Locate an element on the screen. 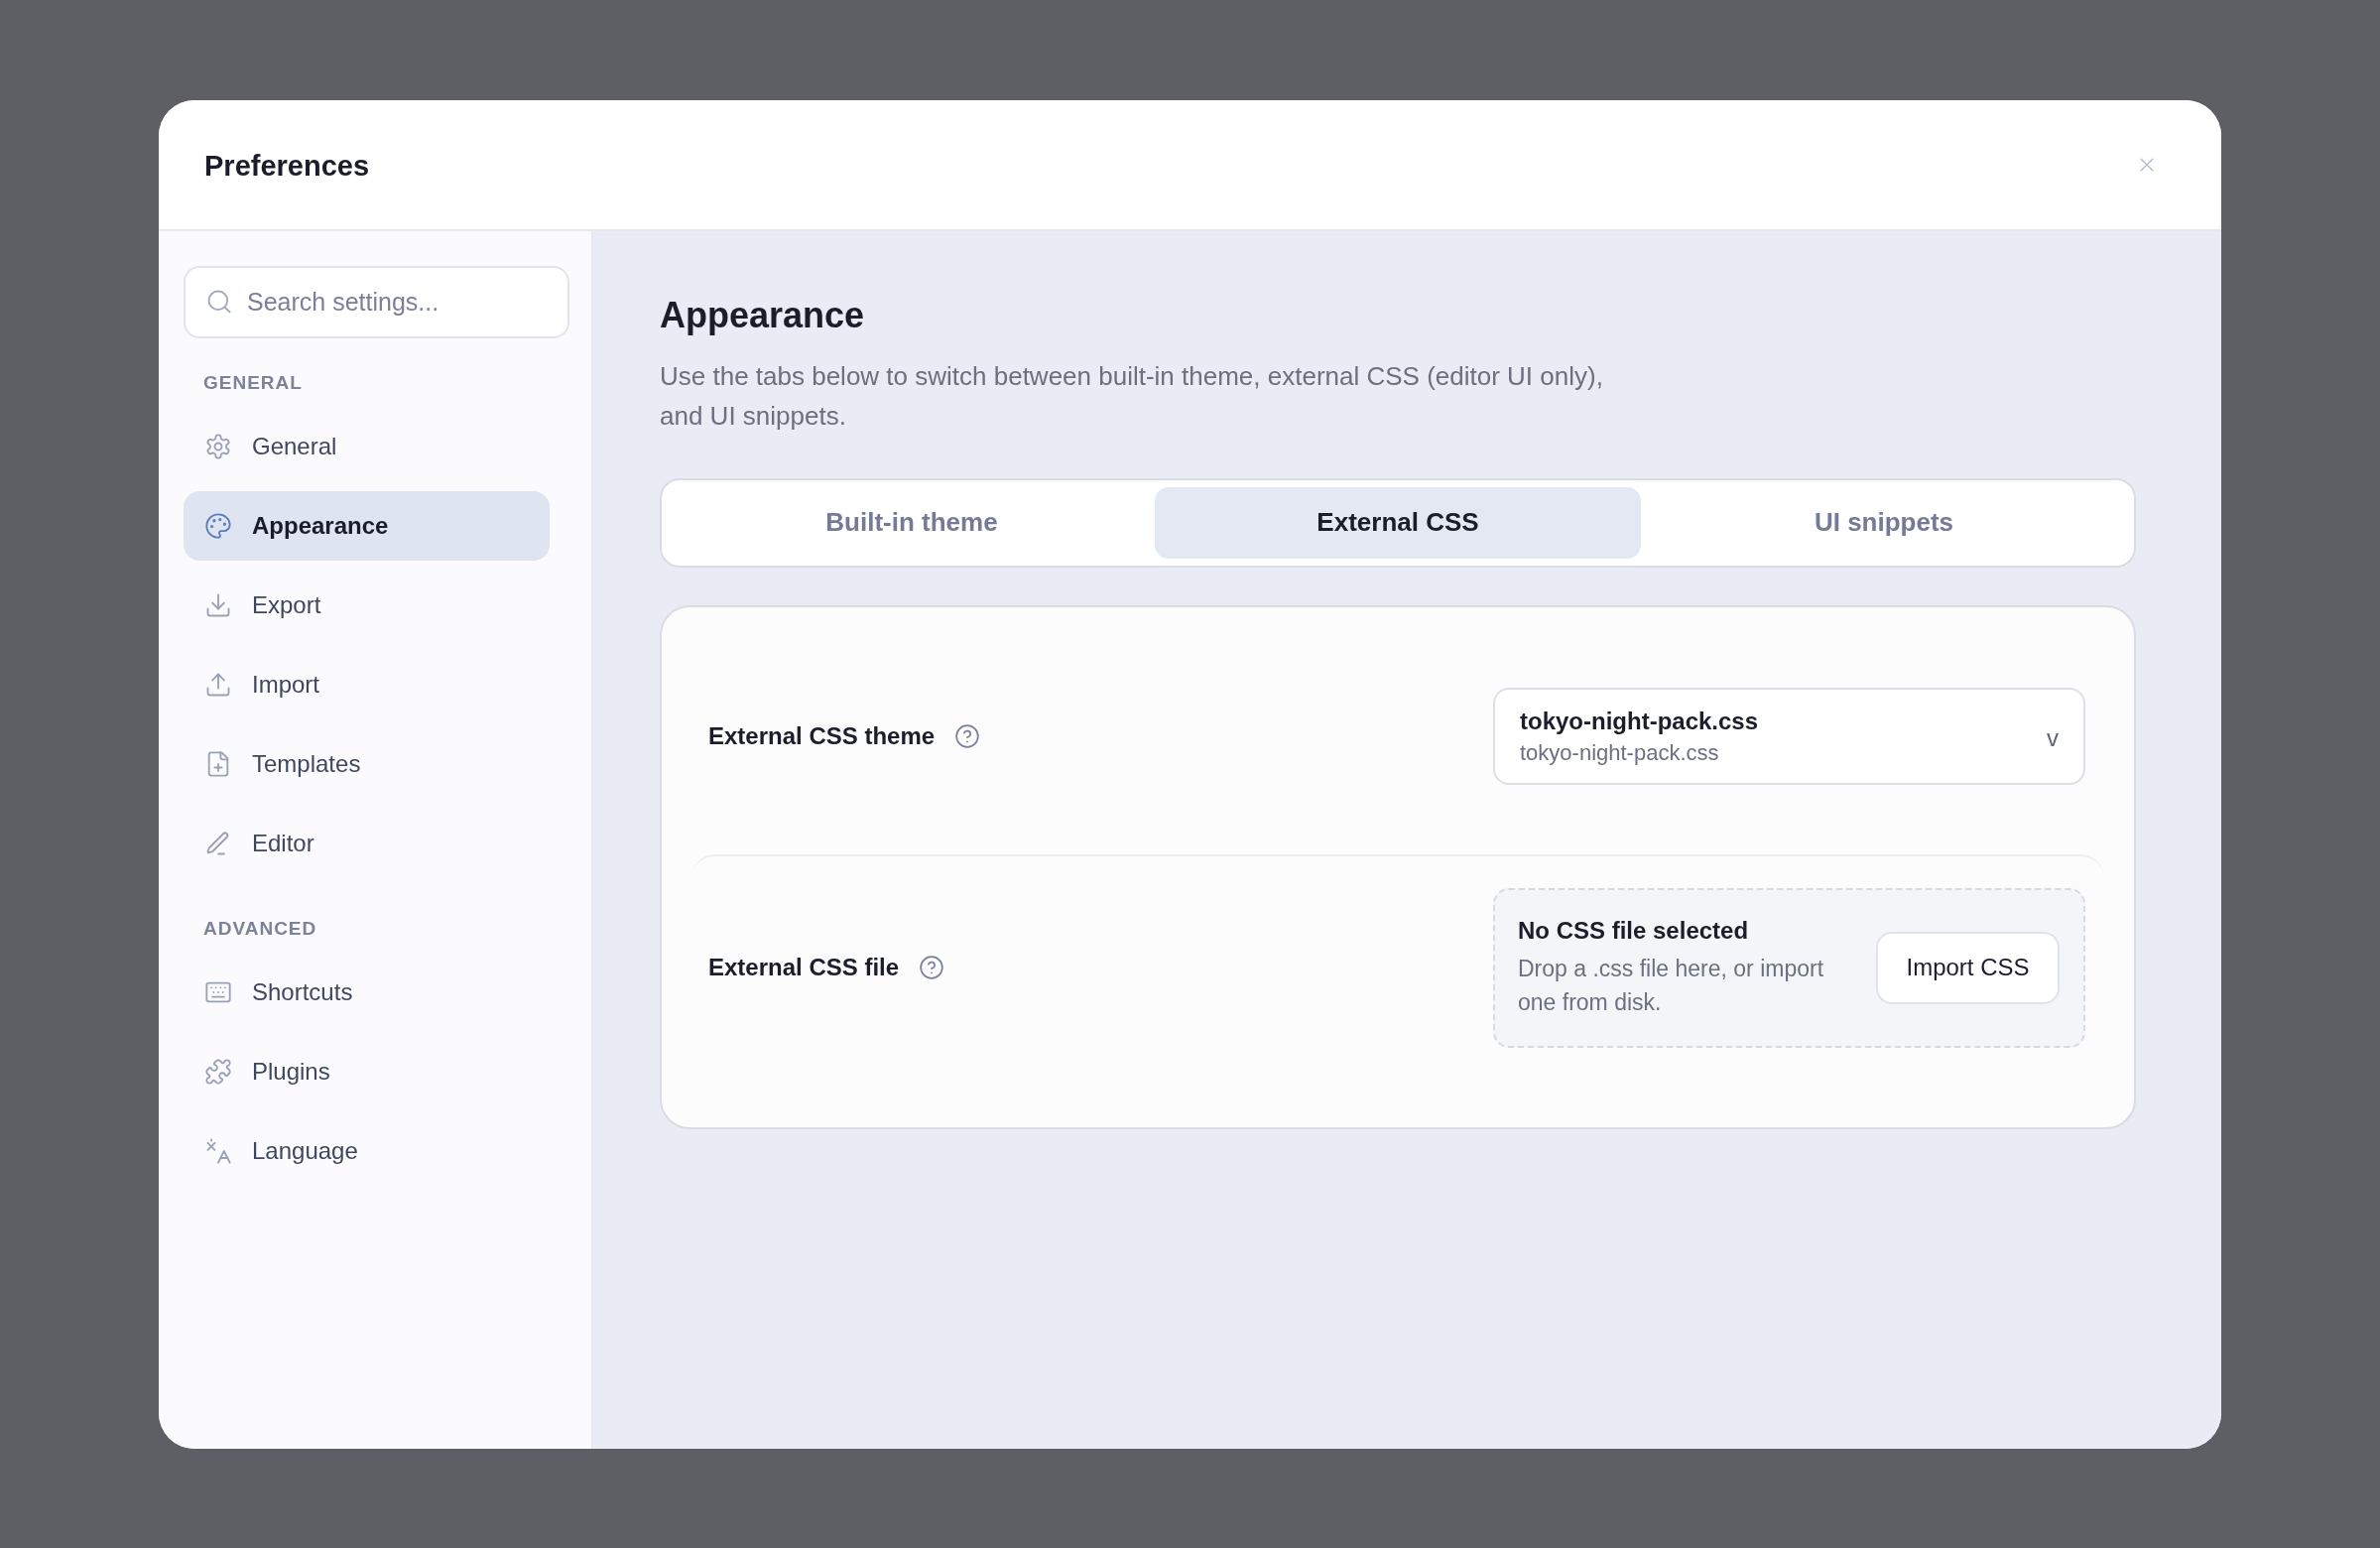 This screenshot has width=2380, height=1548. sidebar-item: Plugins is located at coordinates (367, 1071).